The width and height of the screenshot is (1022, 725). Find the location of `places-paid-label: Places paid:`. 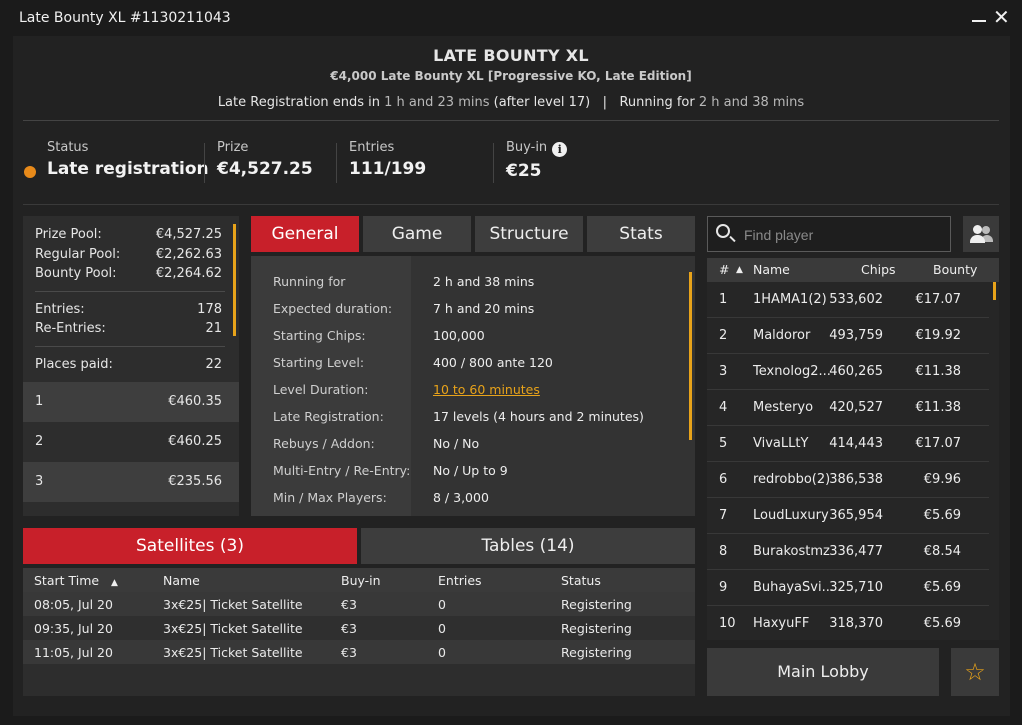

places-paid-label: Places paid: is located at coordinates (74, 364).